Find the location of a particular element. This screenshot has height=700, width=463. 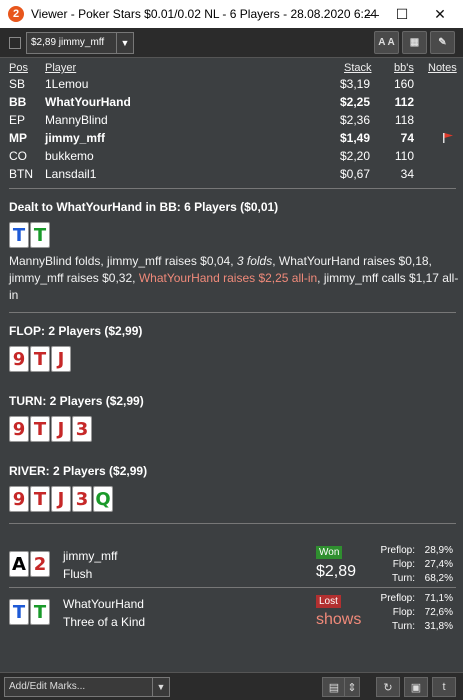

bottom-bar: Add/Edit Marks... ▼ ▤ ⇕ ↻ ▣ t is located at coordinates (231, 686).